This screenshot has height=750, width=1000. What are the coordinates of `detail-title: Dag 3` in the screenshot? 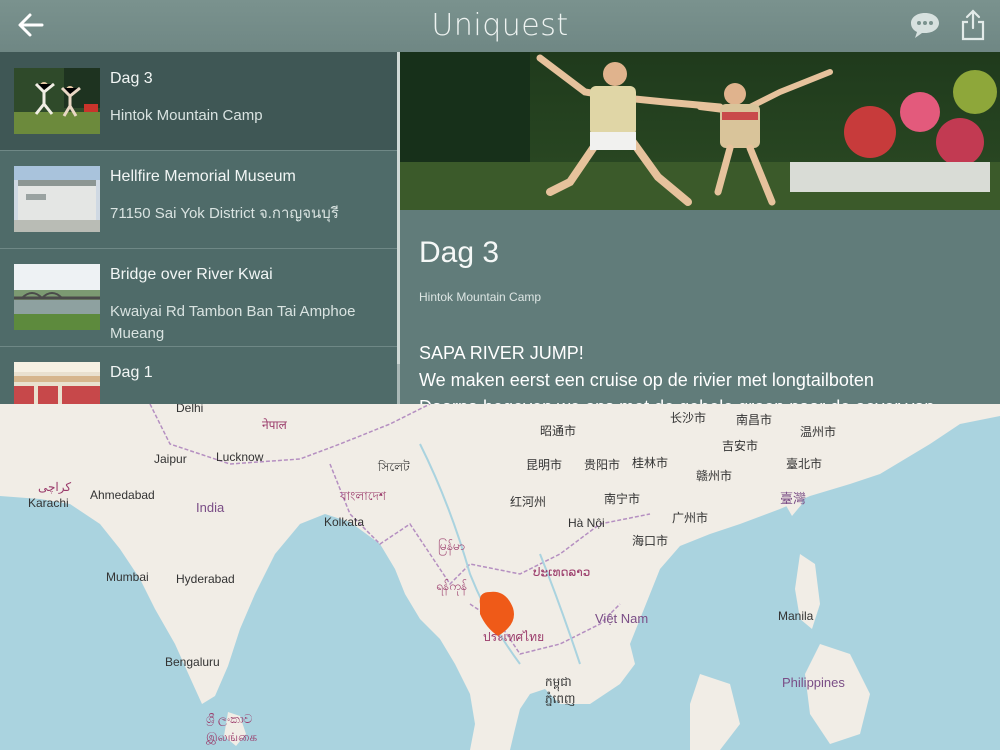 It's located at (459, 252).